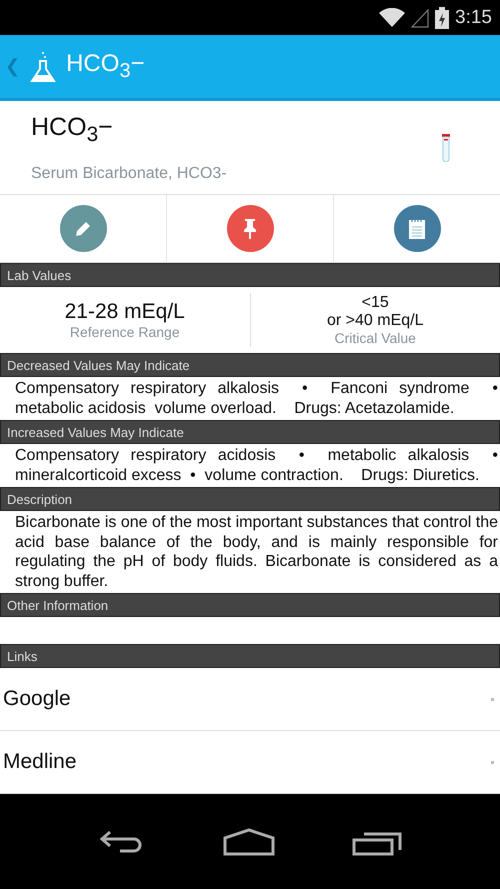  What do you see at coordinates (256, 398) in the screenshot?
I see `section-text: Compensatory respiratory alkalosis • Fanconi syndrome • metabolic acidosis volume overload. Drugs: Acetazolamide.` at bounding box center [256, 398].